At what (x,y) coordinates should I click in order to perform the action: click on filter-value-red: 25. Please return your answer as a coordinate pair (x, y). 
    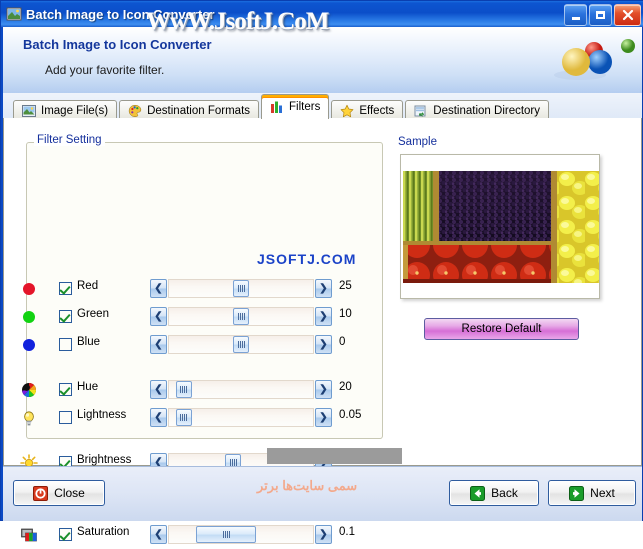
    Looking at the image, I should click on (345, 286).